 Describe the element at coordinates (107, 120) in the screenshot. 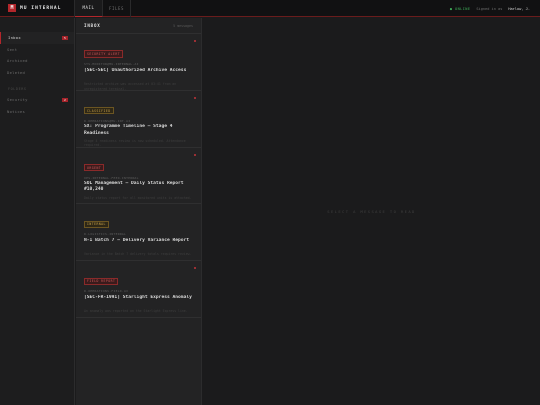

I see `message-sender: R.OPERATIONS@MU-INT.AI` at that location.